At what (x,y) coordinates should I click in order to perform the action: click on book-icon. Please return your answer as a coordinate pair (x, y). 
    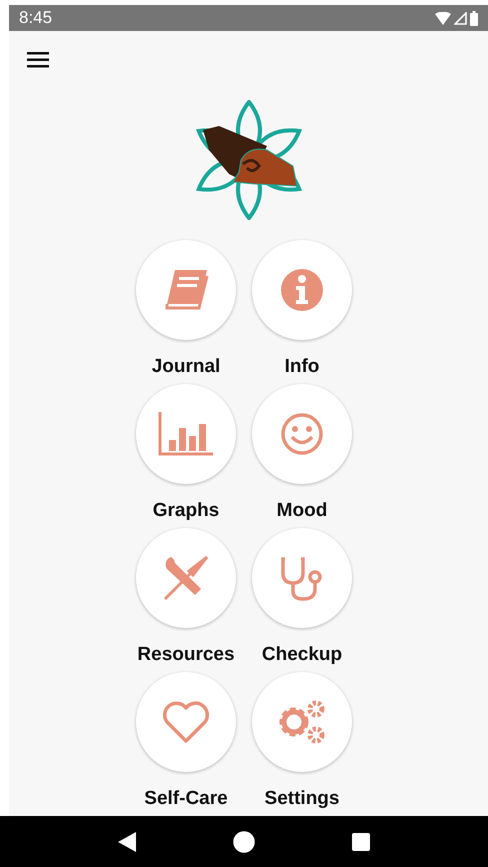
    Looking at the image, I should click on (186, 290).